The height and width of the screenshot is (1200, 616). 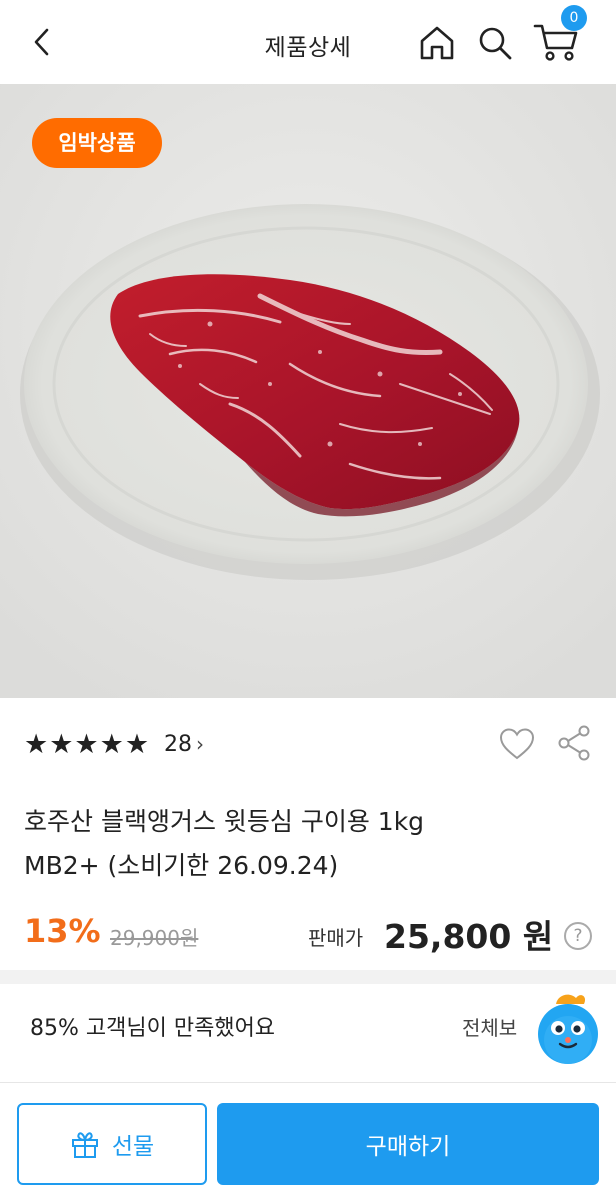 I want to click on original-price: 29,900원, so click(x=154, y=938).